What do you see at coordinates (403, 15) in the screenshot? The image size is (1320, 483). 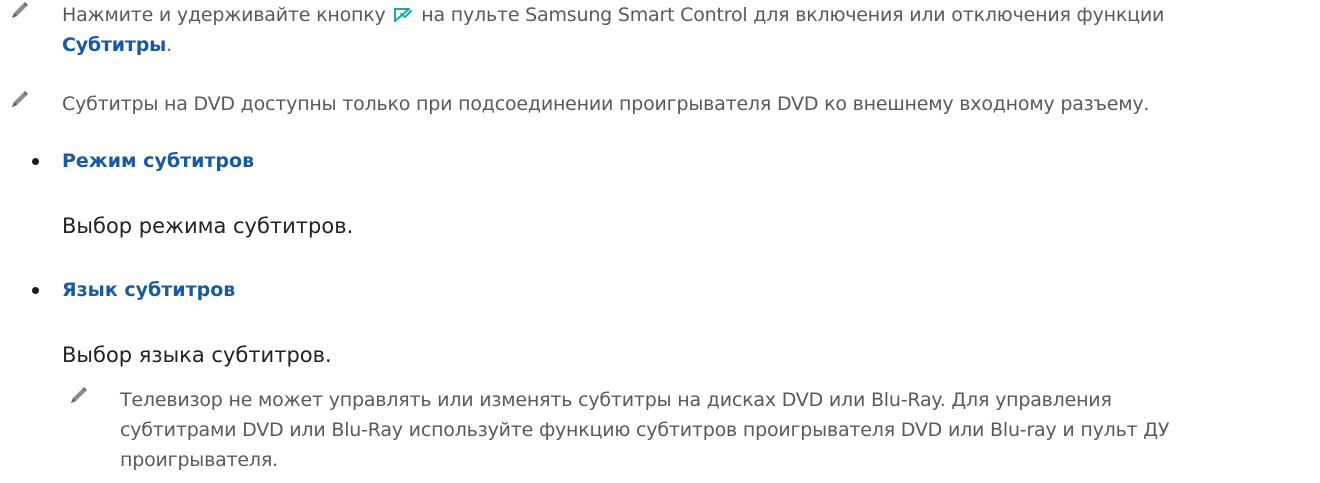 I see `subtitle-cc-icon` at bounding box center [403, 15].